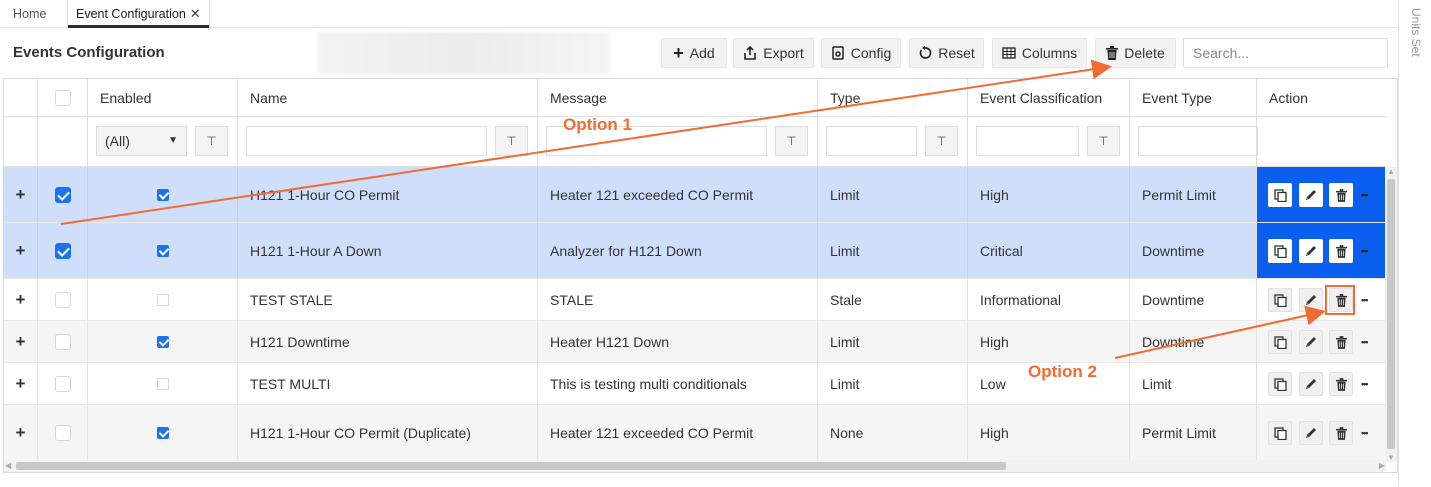 This screenshot has width=1431, height=487. What do you see at coordinates (1382, 465) in the screenshot?
I see `scroll-right-icon: ▶` at bounding box center [1382, 465].